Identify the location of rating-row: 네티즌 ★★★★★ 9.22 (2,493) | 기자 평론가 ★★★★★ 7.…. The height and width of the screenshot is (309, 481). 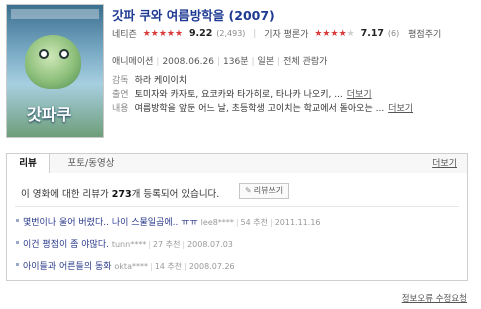
(291, 34).